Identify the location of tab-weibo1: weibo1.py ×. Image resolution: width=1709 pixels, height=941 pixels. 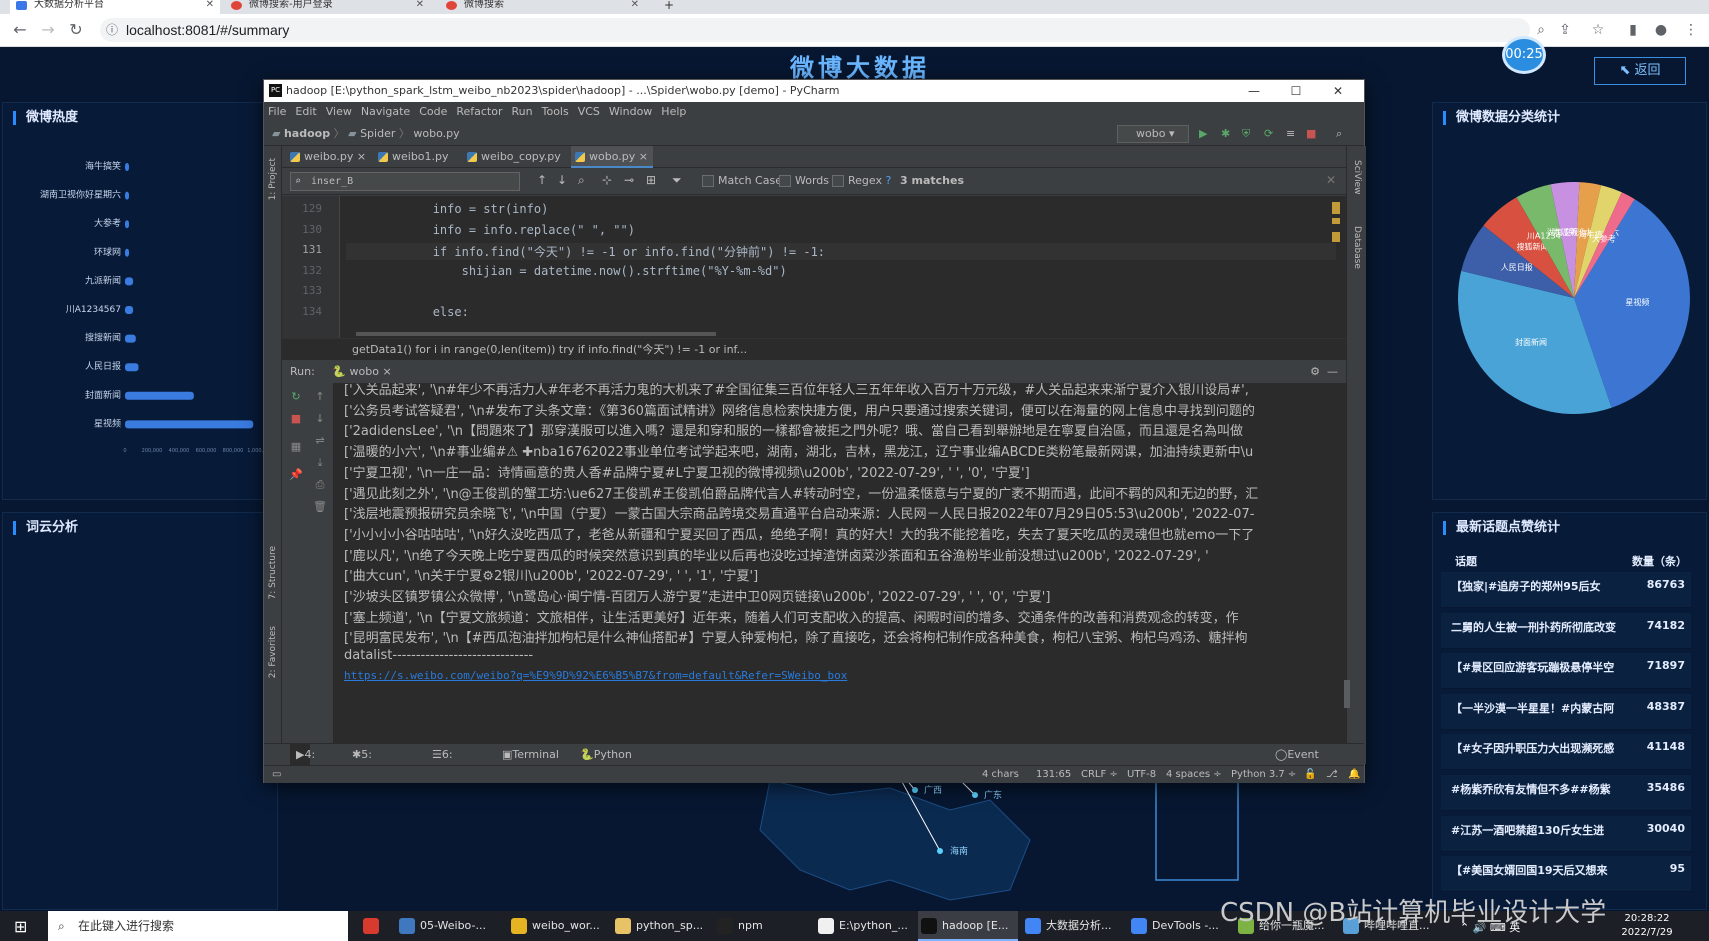
(417, 165).